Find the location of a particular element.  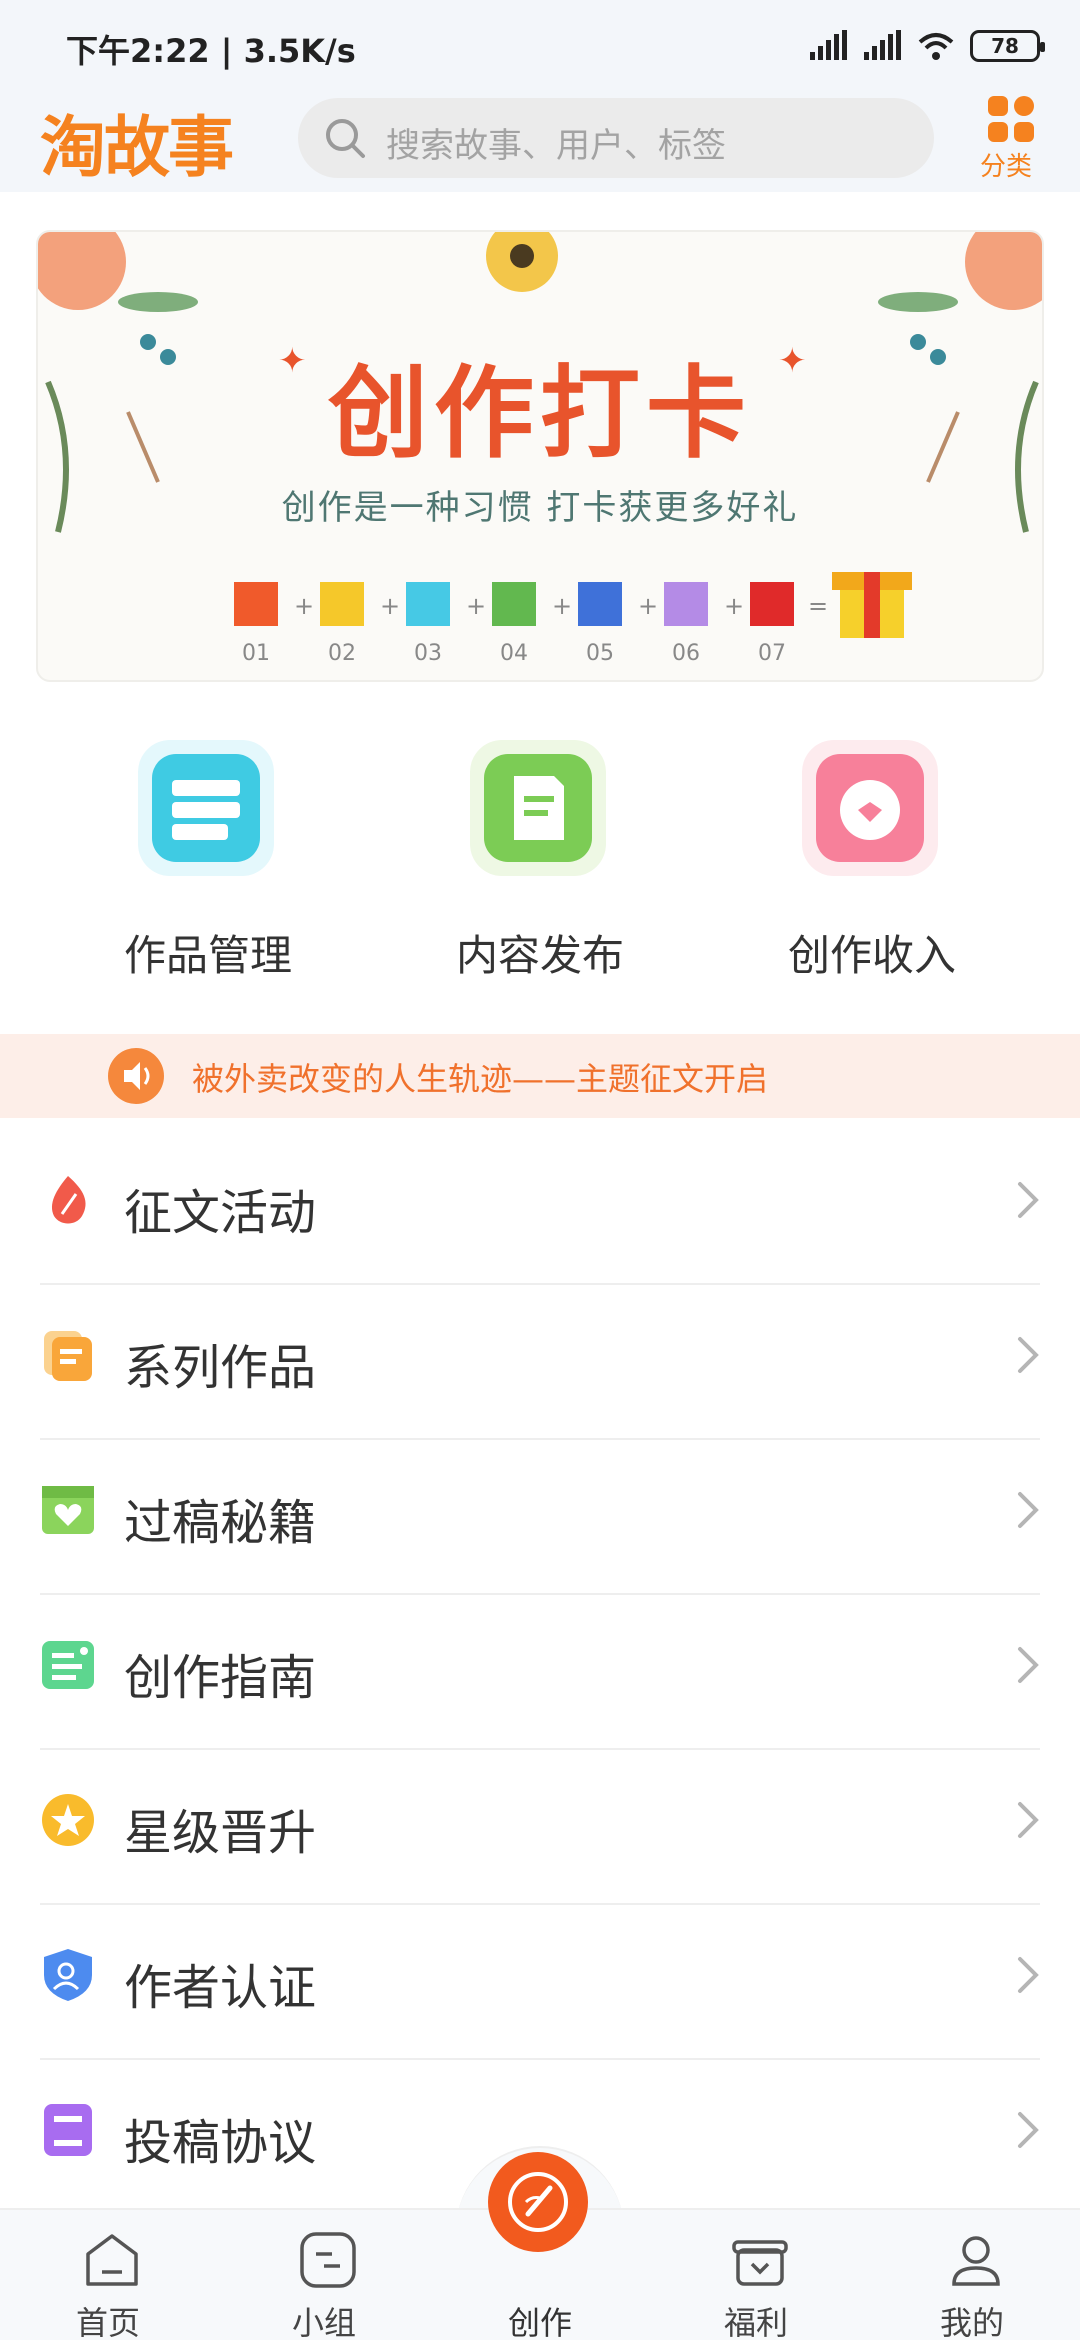

signal-icon is located at coordinates (828, 45).